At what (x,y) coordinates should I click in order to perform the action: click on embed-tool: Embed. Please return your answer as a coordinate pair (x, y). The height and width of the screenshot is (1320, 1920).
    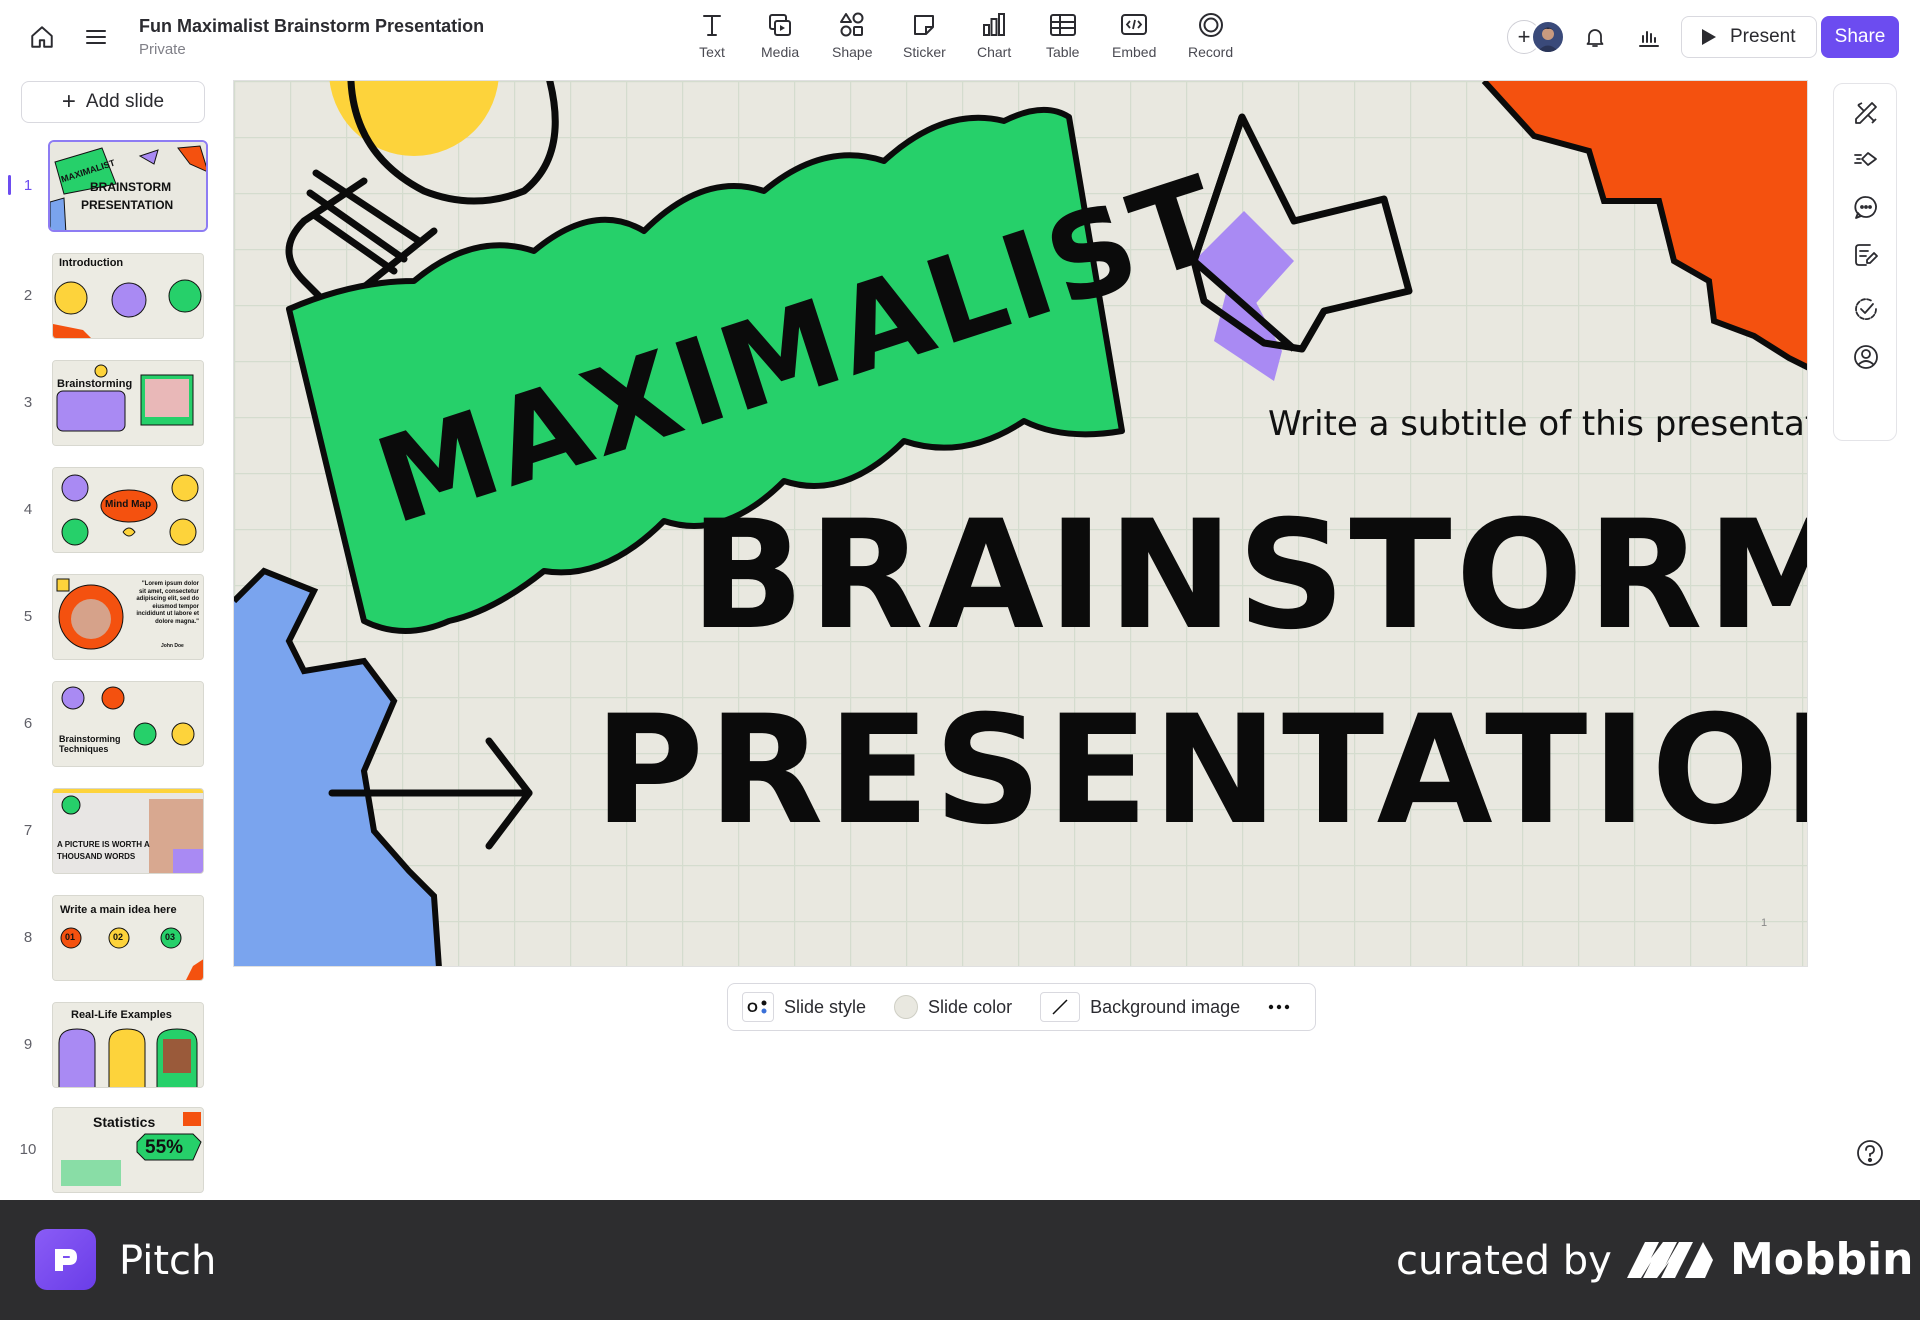
    Looking at the image, I should click on (1134, 35).